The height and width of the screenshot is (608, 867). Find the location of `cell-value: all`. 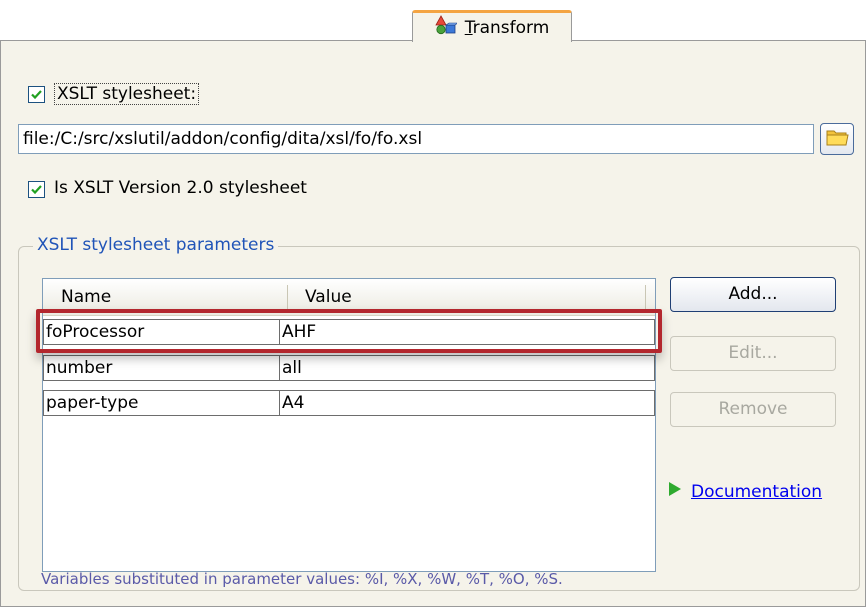

cell-value: all is located at coordinates (467, 368).